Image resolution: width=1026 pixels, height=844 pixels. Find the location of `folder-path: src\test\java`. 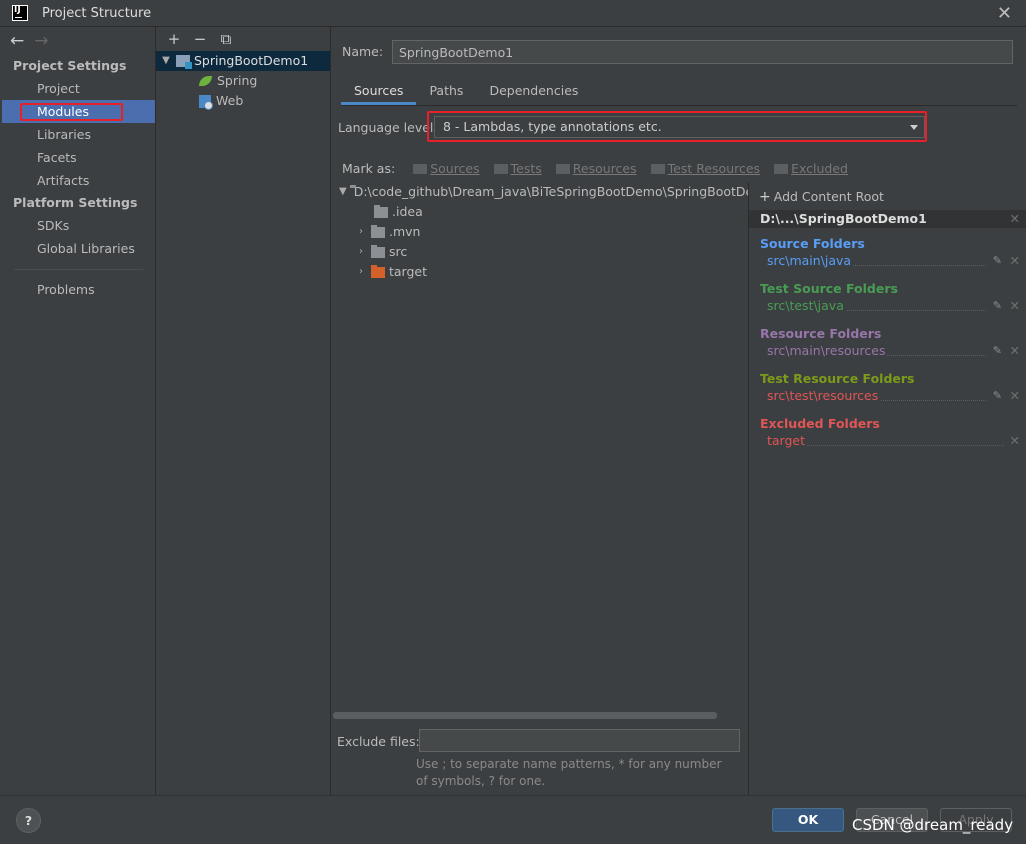

folder-path: src\test\java is located at coordinates (806, 305).